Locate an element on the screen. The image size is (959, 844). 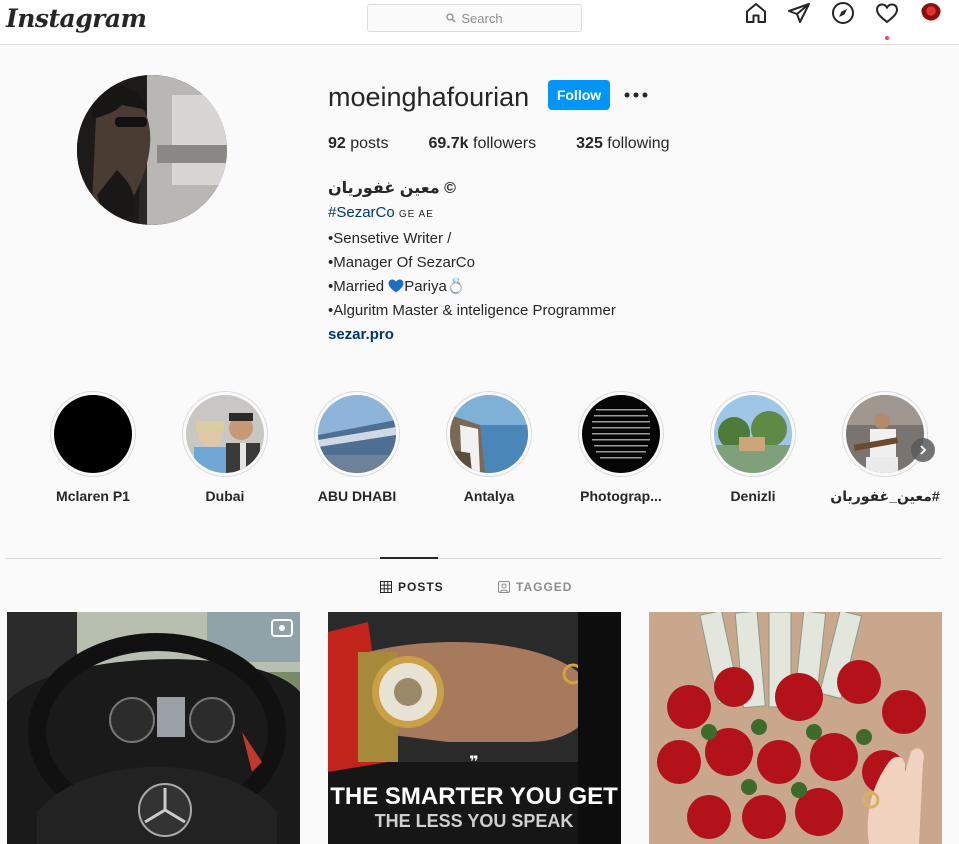
posts-stat: 92 posts is located at coordinates (358, 144).